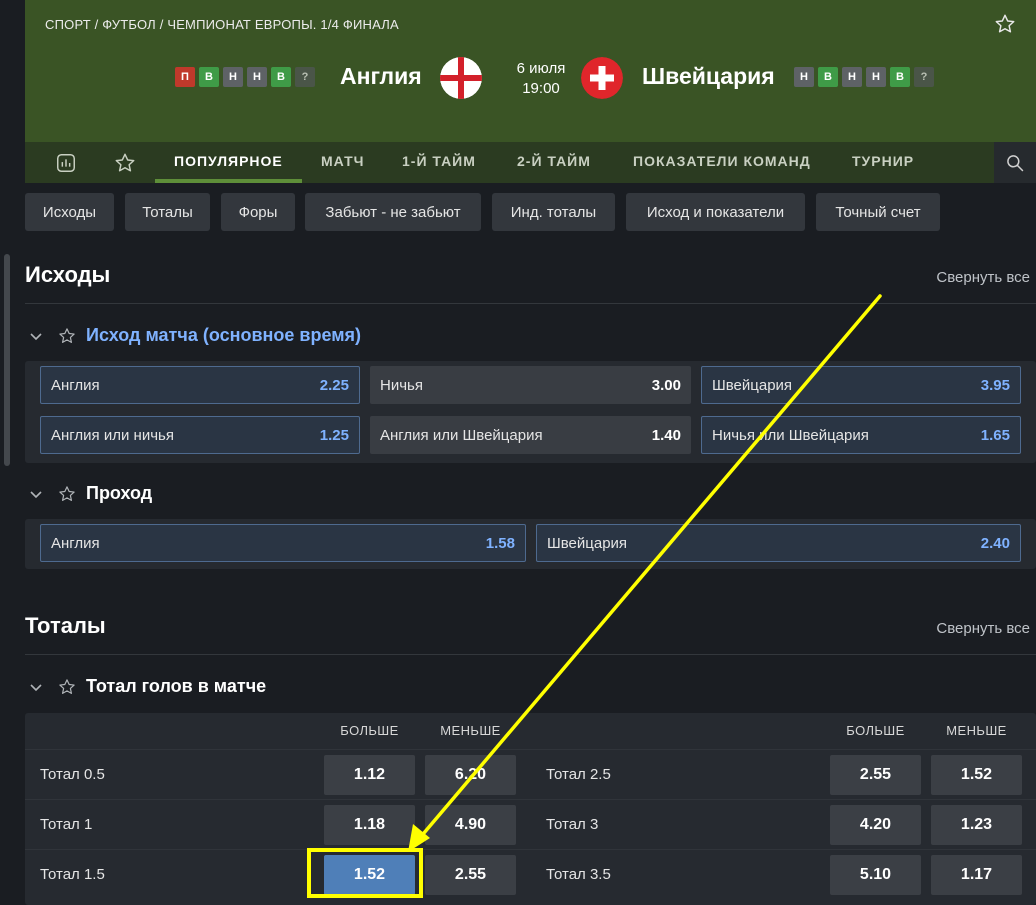  Describe the element at coordinates (470, 825) in the screenshot. I see `total-under-button: 4.90` at that location.